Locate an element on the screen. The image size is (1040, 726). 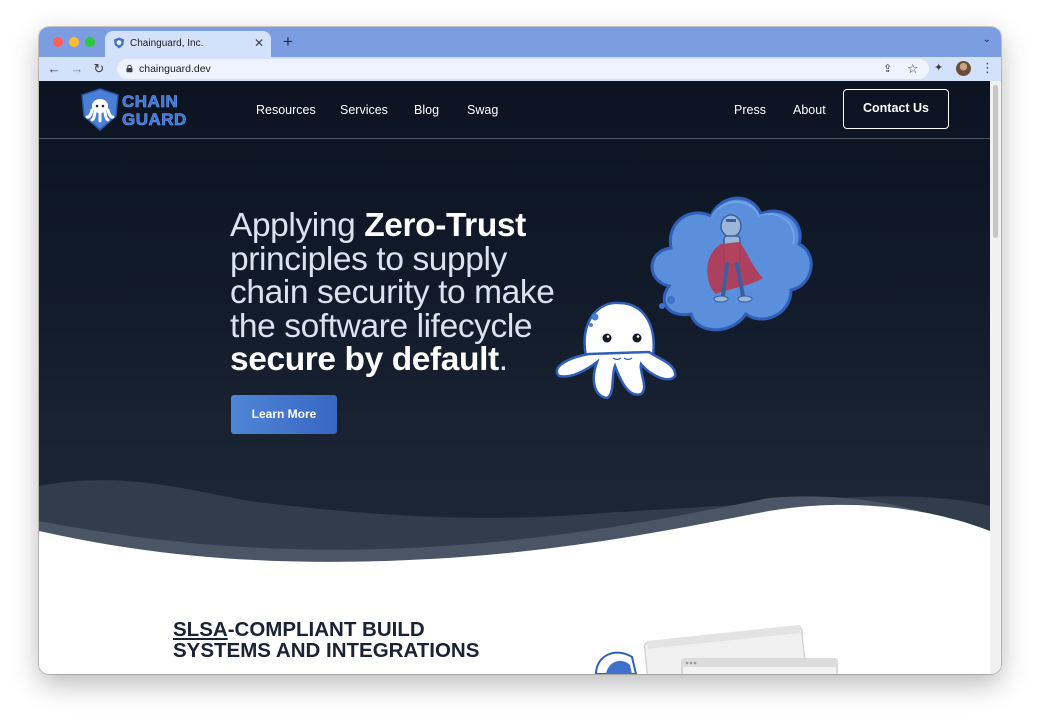
headline-period: . is located at coordinates (503, 359).